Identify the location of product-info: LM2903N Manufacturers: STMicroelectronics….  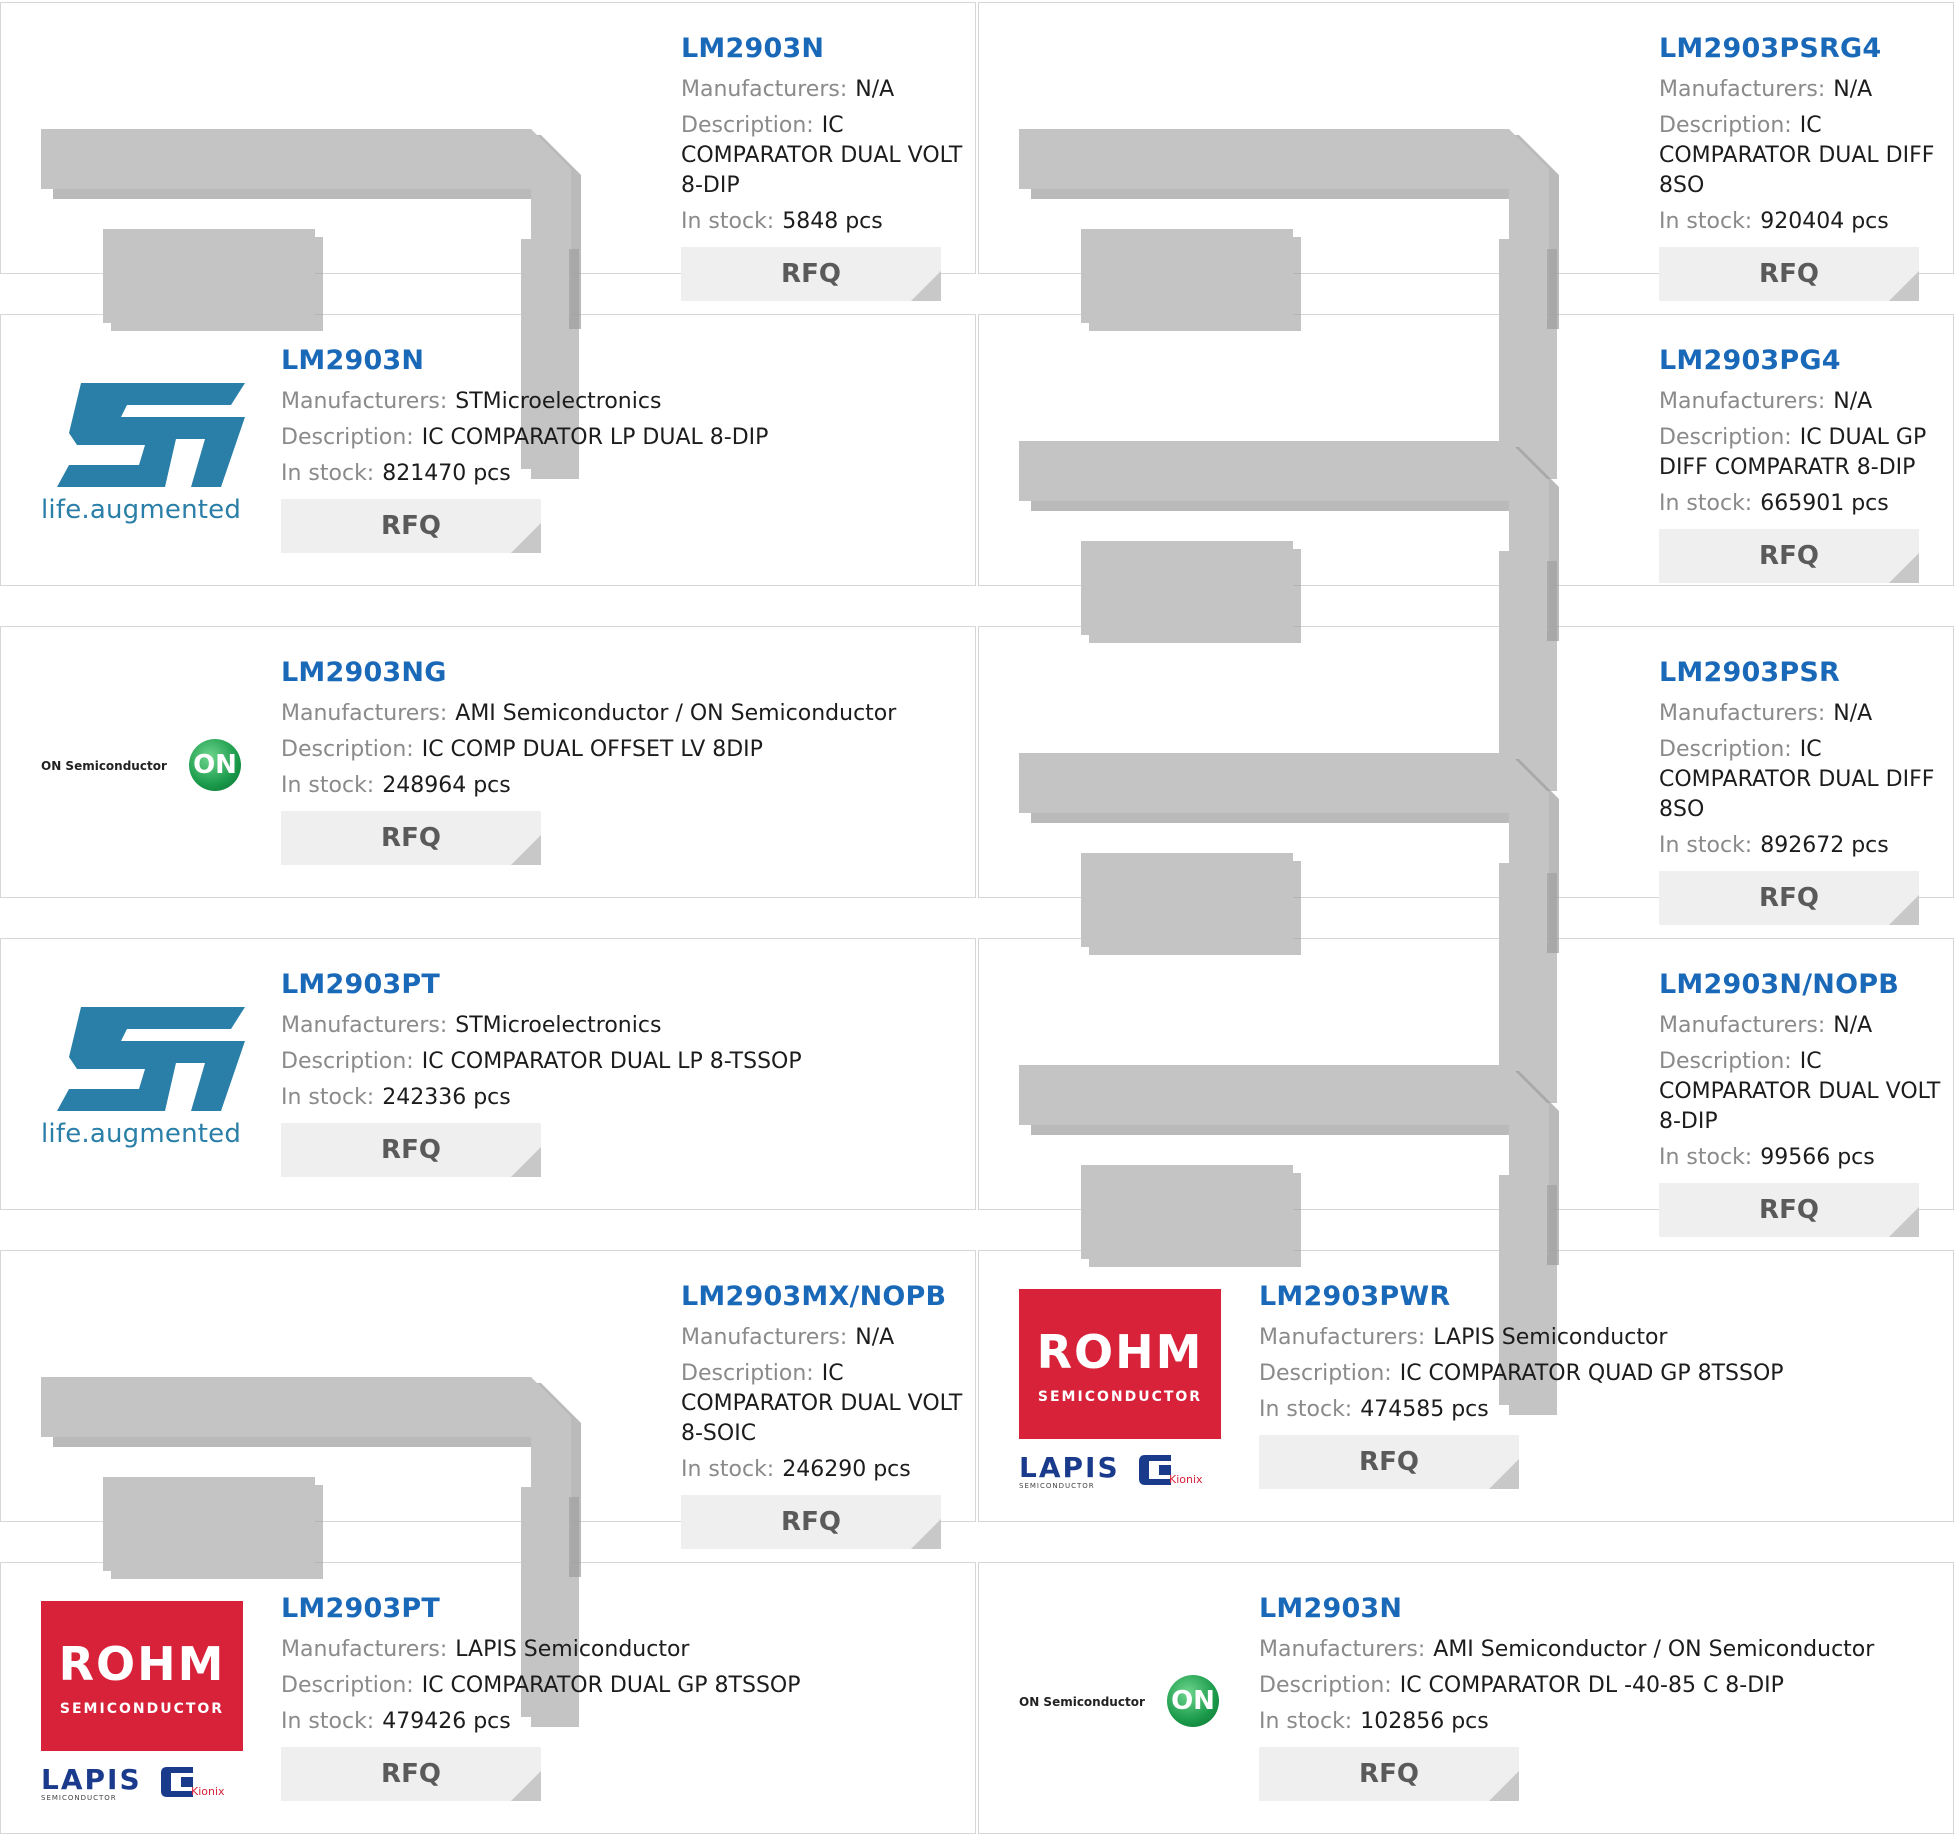
(621, 448).